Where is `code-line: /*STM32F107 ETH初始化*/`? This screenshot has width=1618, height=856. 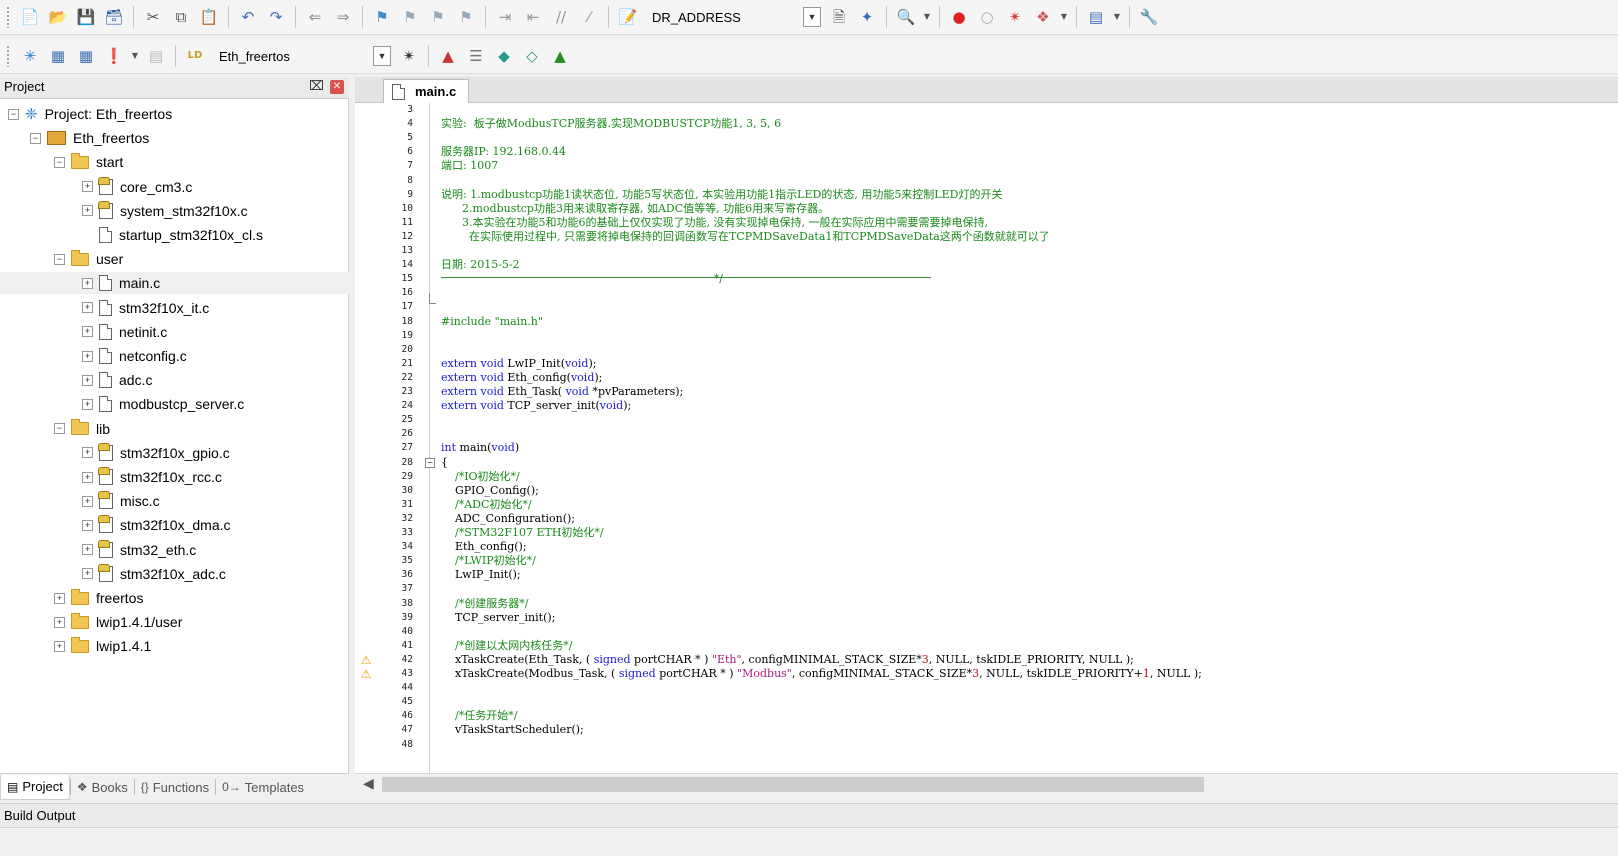
code-line: /*STM32F107 ETH初始化*/ is located at coordinates (522, 533).